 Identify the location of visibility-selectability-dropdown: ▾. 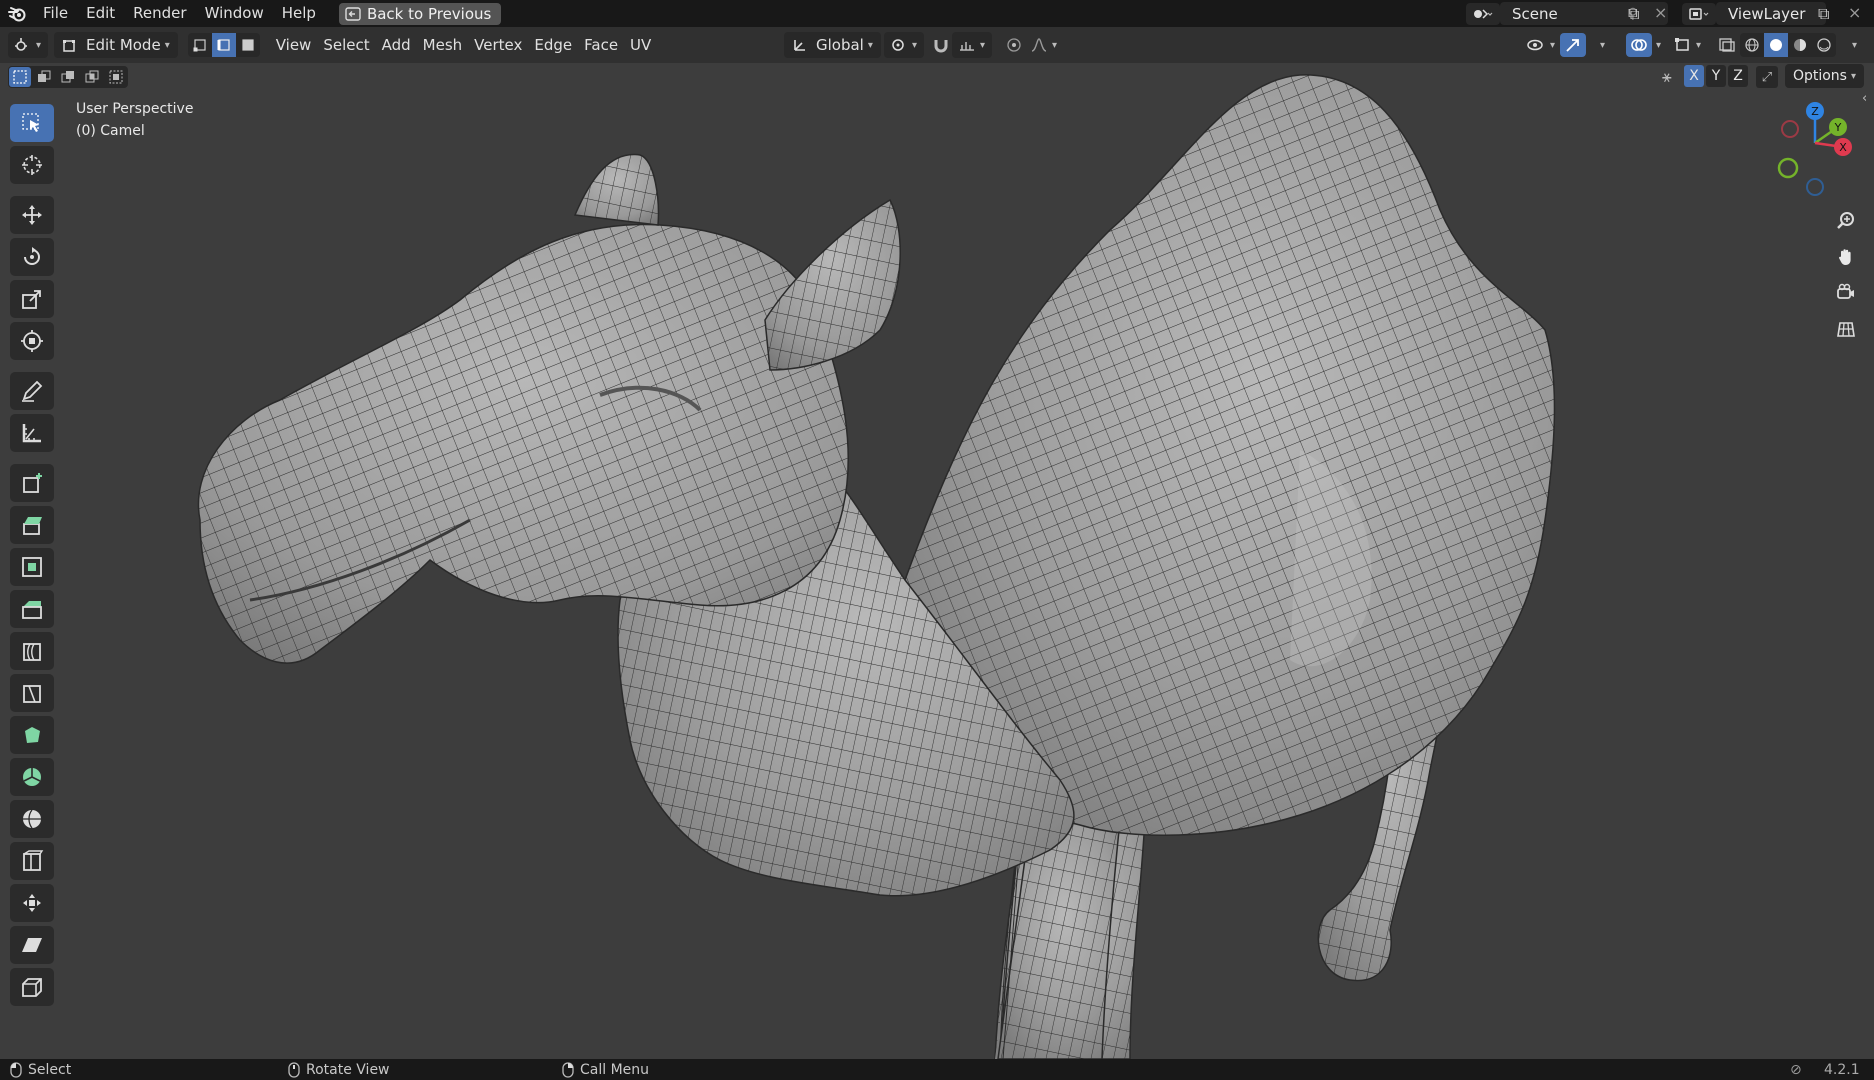
(1540, 45).